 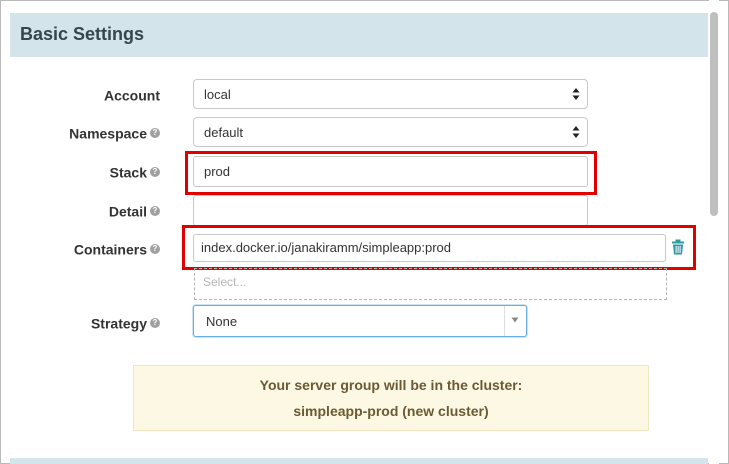 I want to click on strategy-select-divider, so click(x=504, y=321).